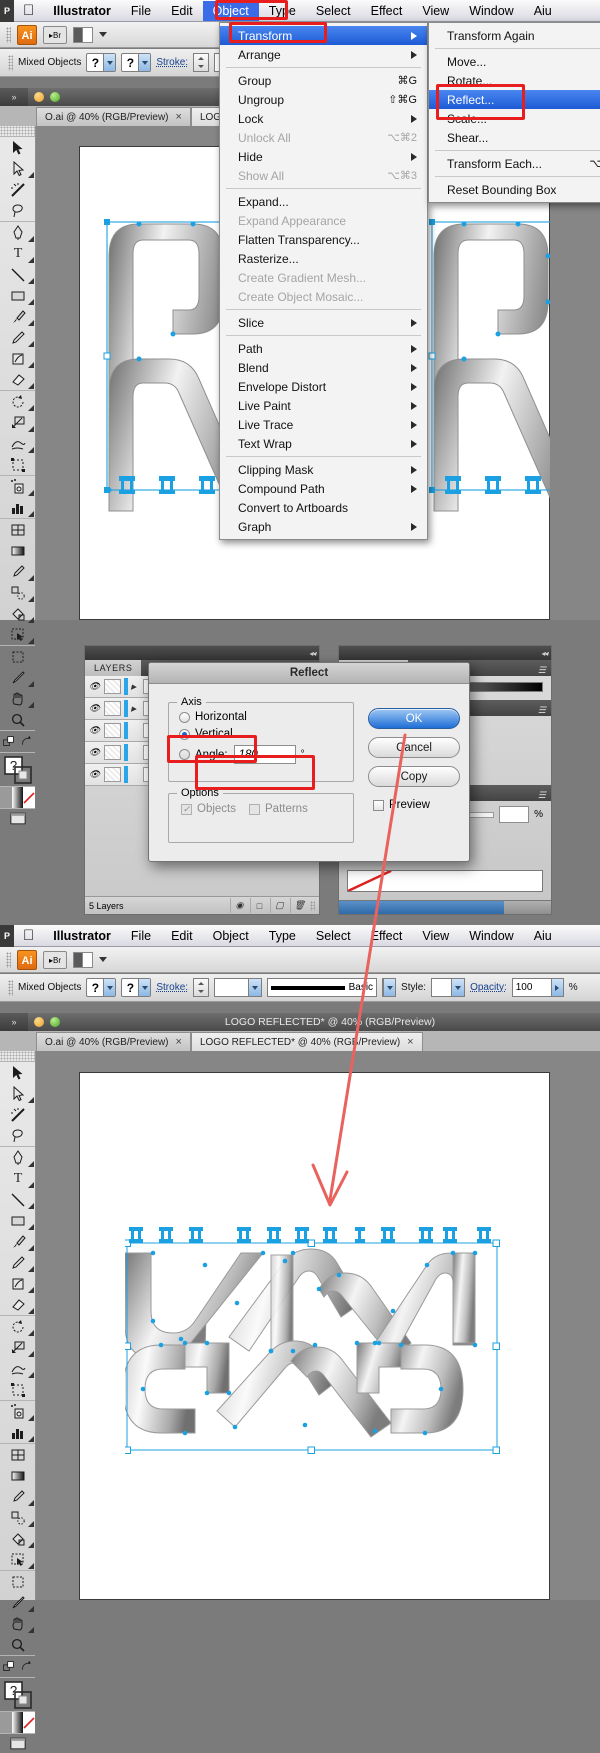 The height and width of the screenshot is (1753, 600). Describe the element at coordinates (39, 97) in the screenshot. I see `minimize-dot` at that location.